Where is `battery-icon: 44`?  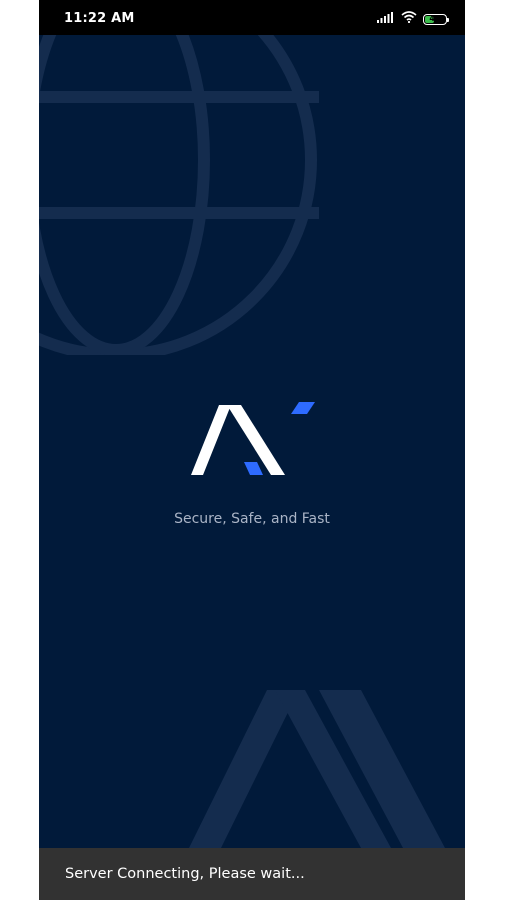
battery-icon: 44 is located at coordinates (436, 19).